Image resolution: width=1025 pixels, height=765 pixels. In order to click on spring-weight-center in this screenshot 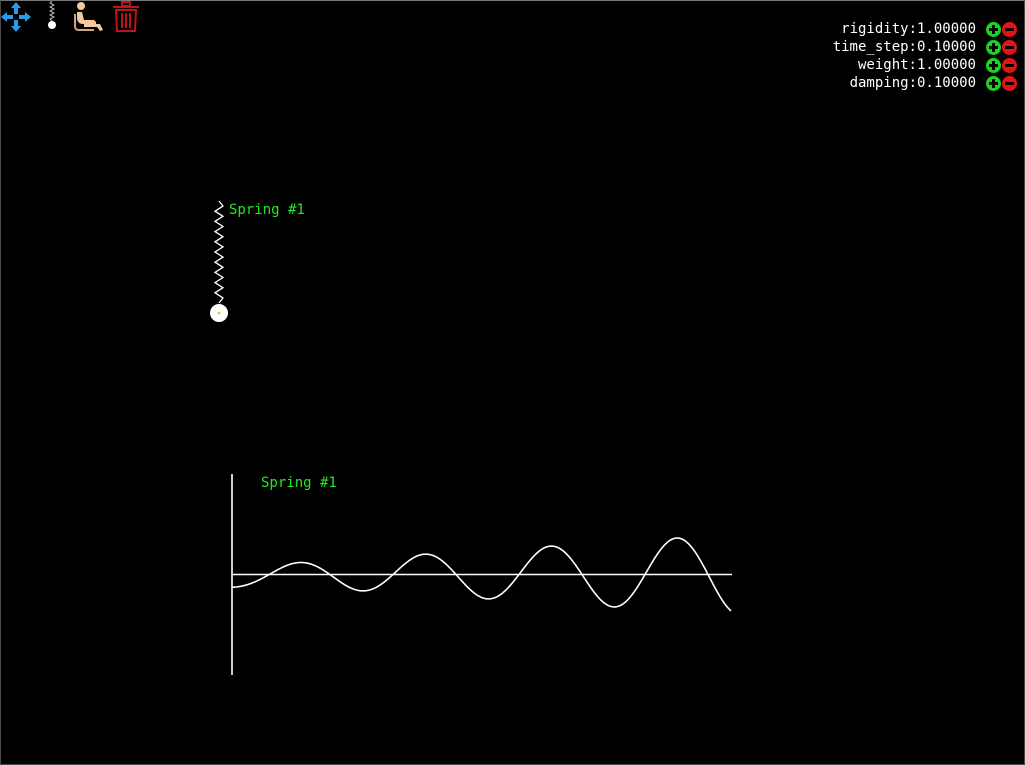, I will do `click(219, 313)`.